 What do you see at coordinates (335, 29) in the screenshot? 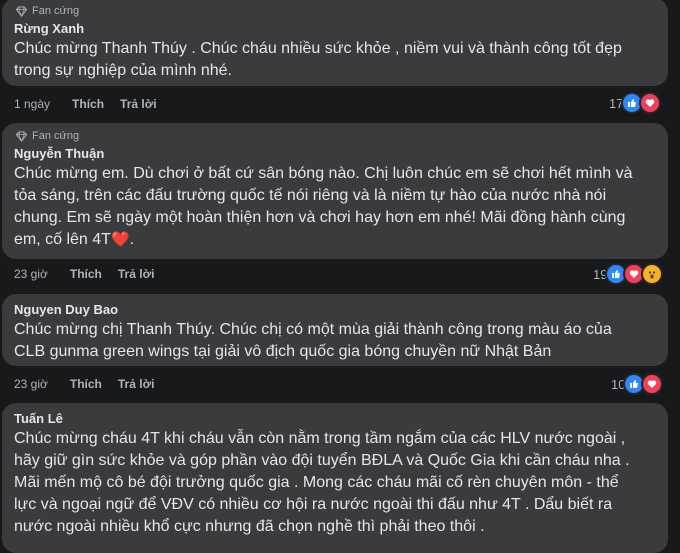
I see `comment-author: Rừng Xanh` at bounding box center [335, 29].